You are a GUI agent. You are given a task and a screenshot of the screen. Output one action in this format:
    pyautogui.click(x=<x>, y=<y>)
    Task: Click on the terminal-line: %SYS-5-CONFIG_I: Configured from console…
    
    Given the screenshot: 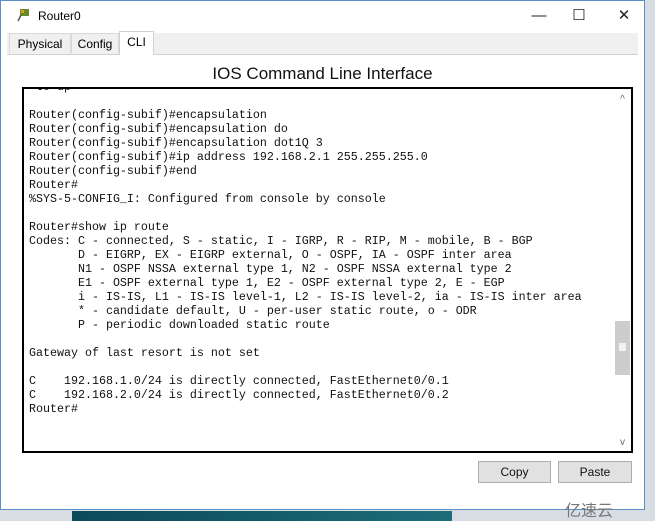 What is the action you would take?
    pyautogui.click(x=207, y=199)
    